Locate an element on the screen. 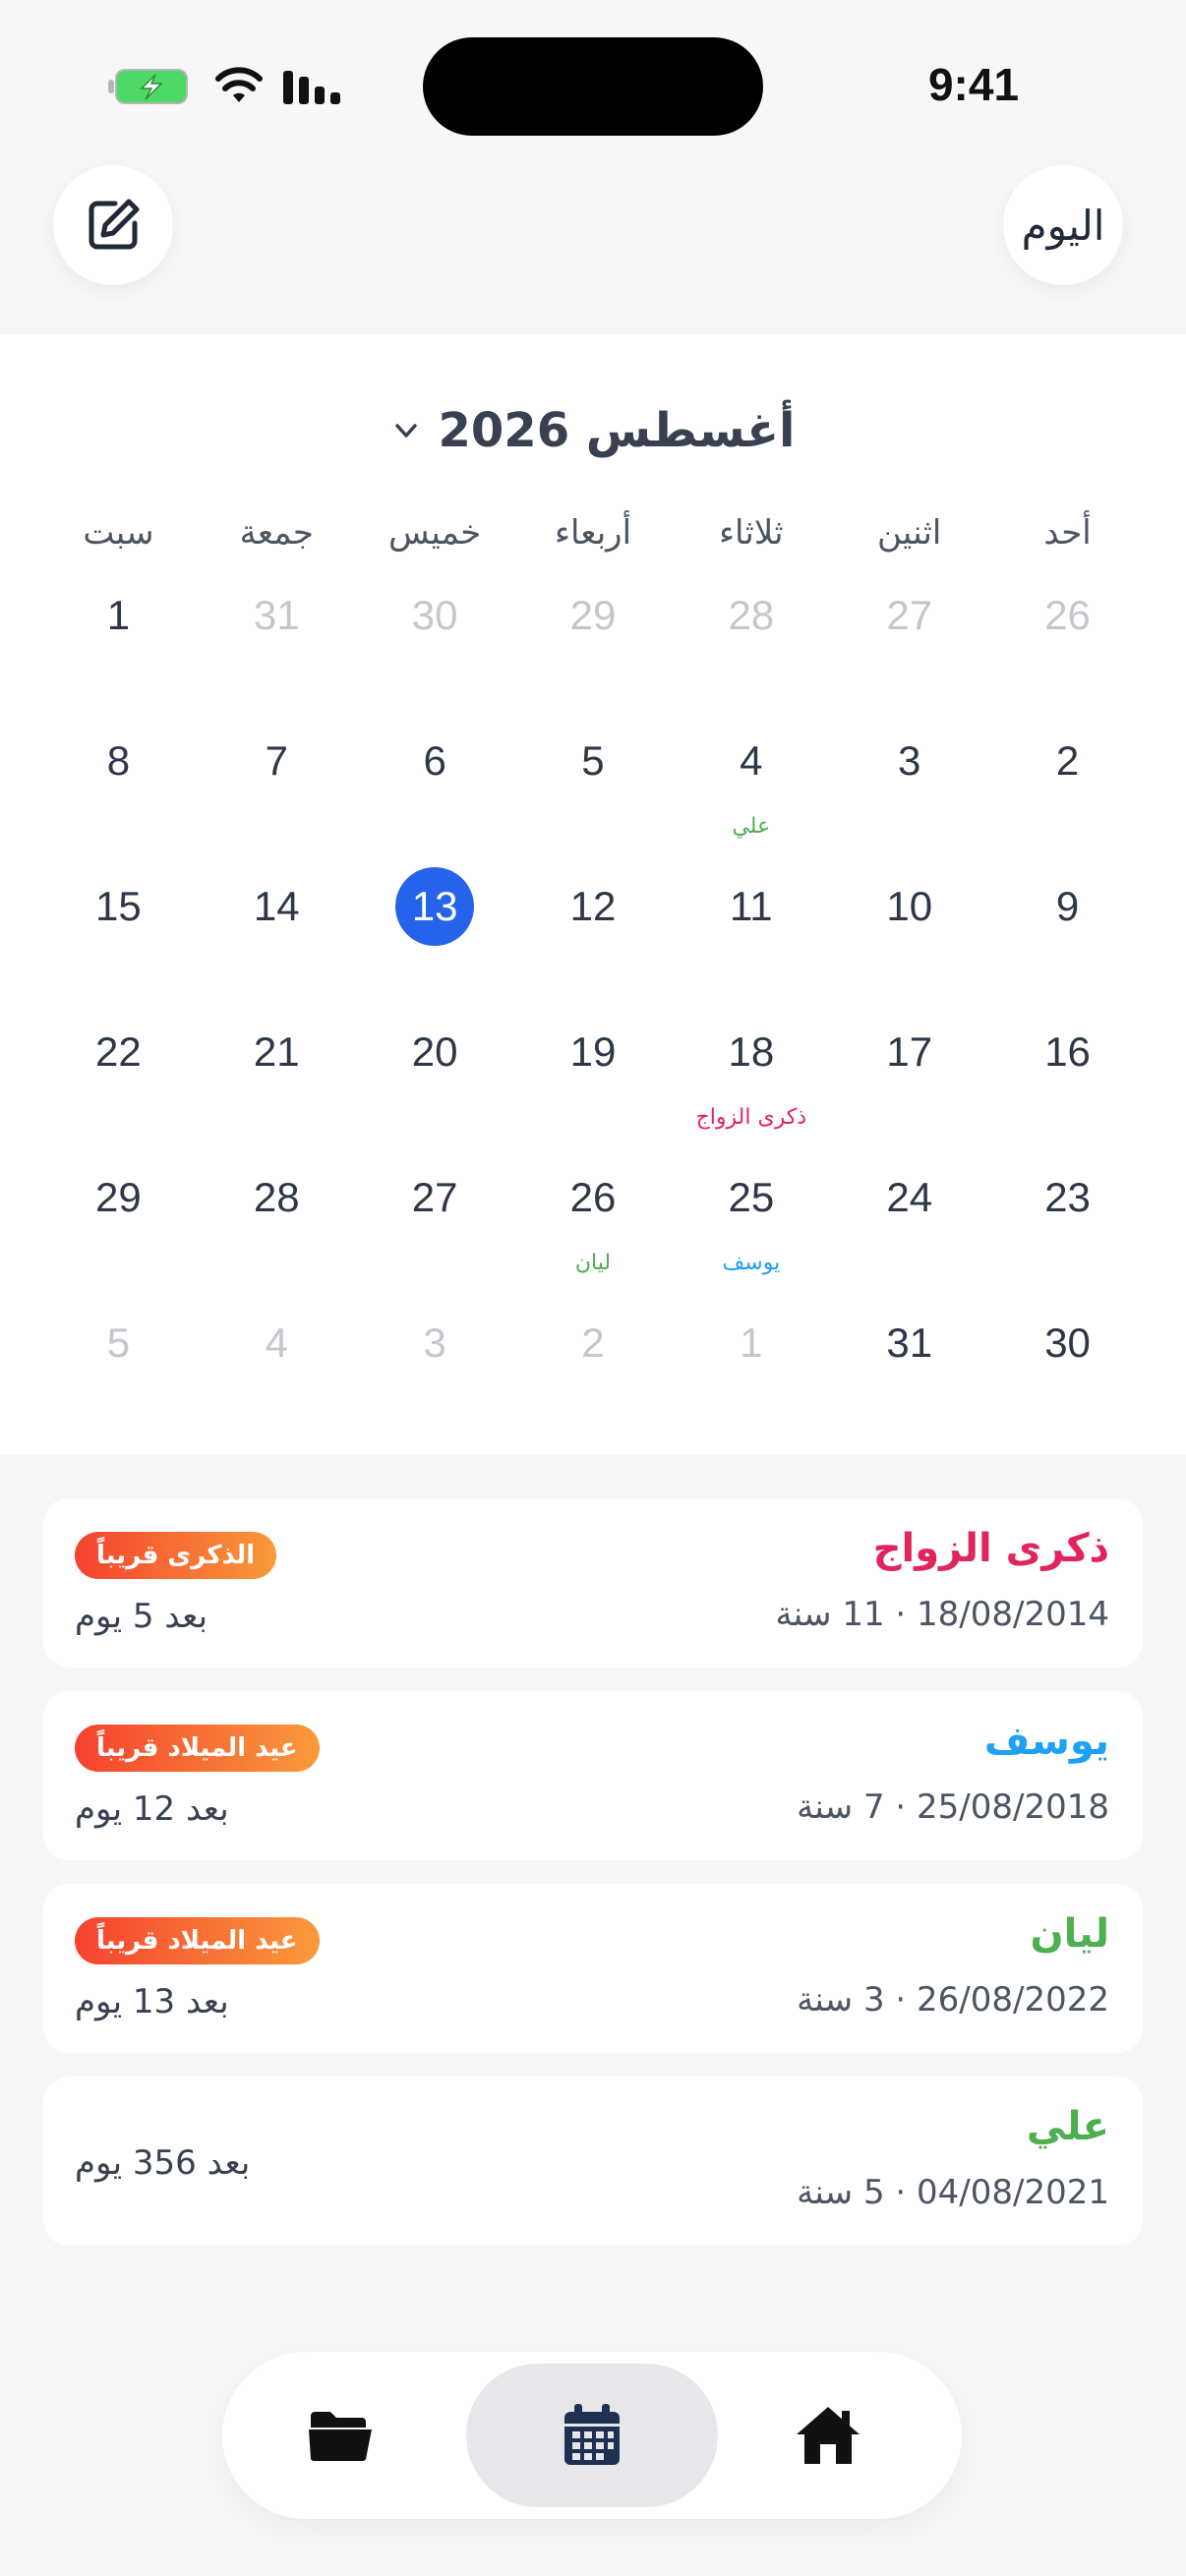  calendar-day: 18 ذكرى الزواج is located at coordinates (751, 1071).